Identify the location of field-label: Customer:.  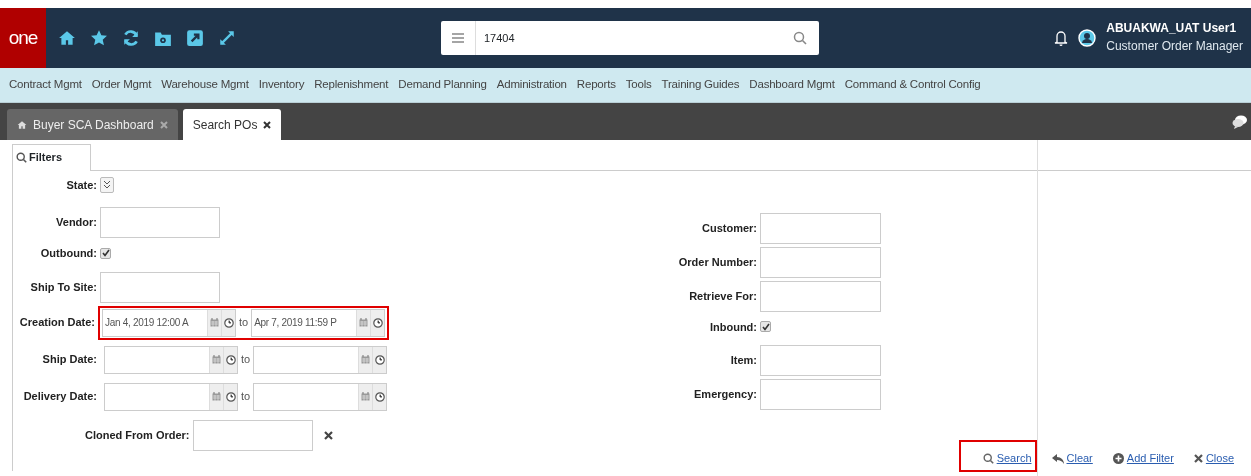
(729, 228).